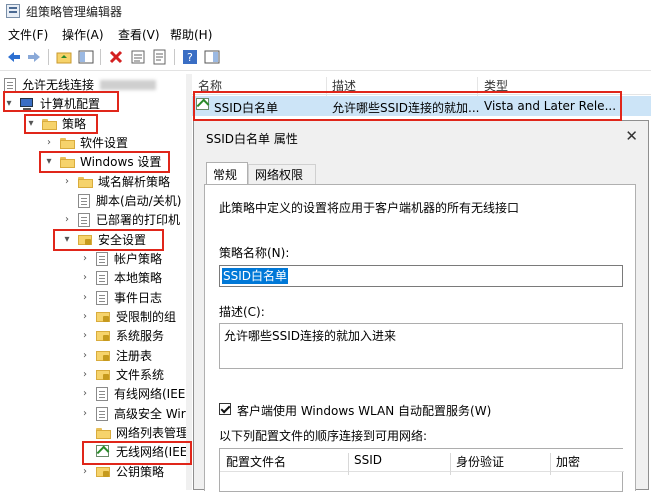 The width and height of the screenshot is (651, 492). Describe the element at coordinates (146, 317) in the screenshot. I see `tree-label: 受限制的组` at that location.